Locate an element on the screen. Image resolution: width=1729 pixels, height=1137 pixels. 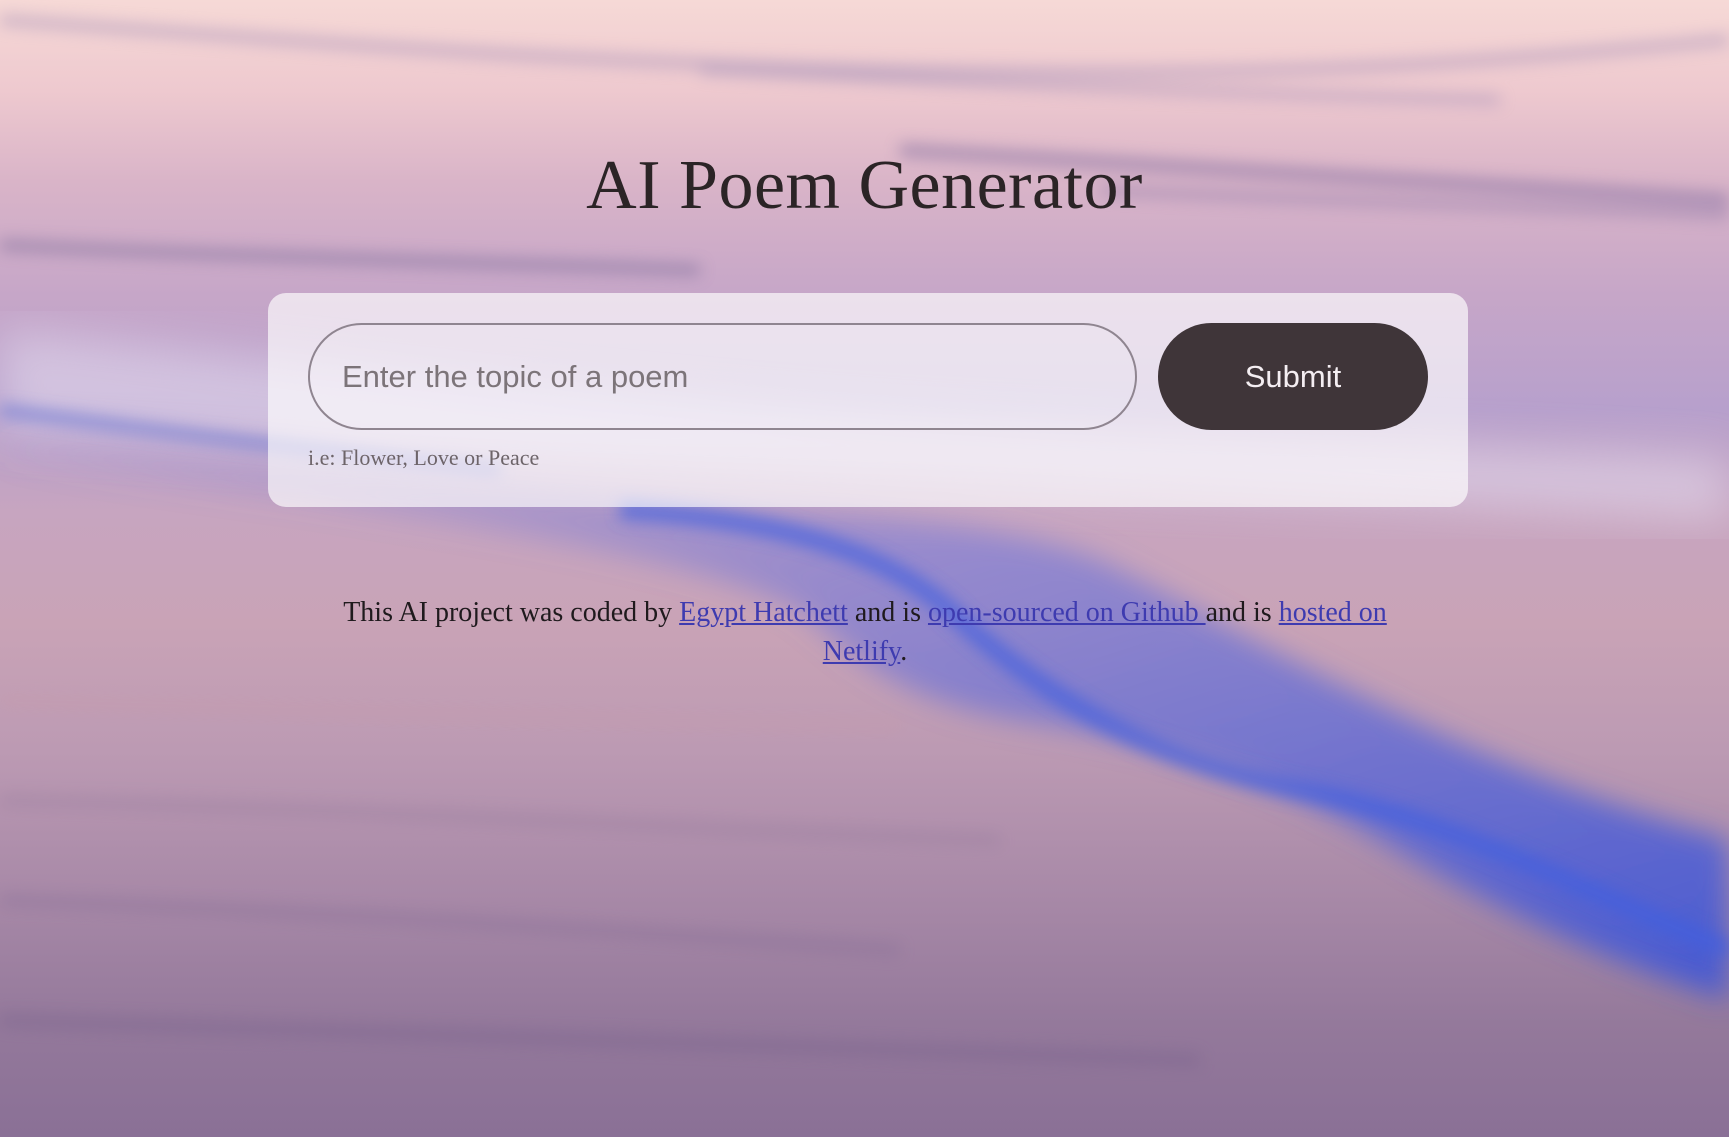
poem-form-card: Submit i.e: Flower, Love or Peace is located at coordinates (868, 400).